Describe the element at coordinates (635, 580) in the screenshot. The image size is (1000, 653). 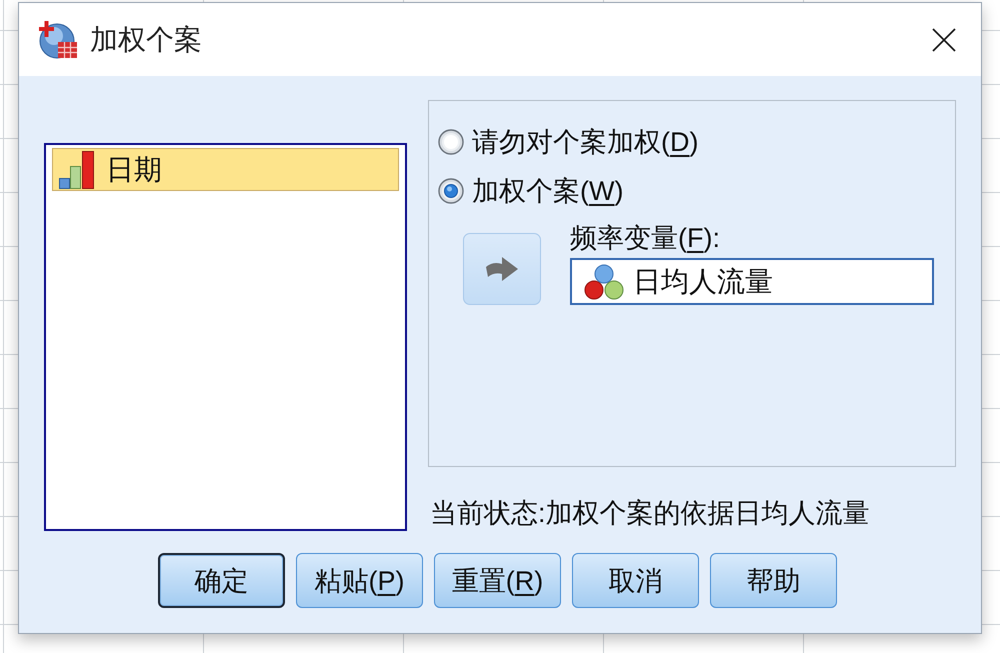
I see `dialog-button: 取消` at that location.